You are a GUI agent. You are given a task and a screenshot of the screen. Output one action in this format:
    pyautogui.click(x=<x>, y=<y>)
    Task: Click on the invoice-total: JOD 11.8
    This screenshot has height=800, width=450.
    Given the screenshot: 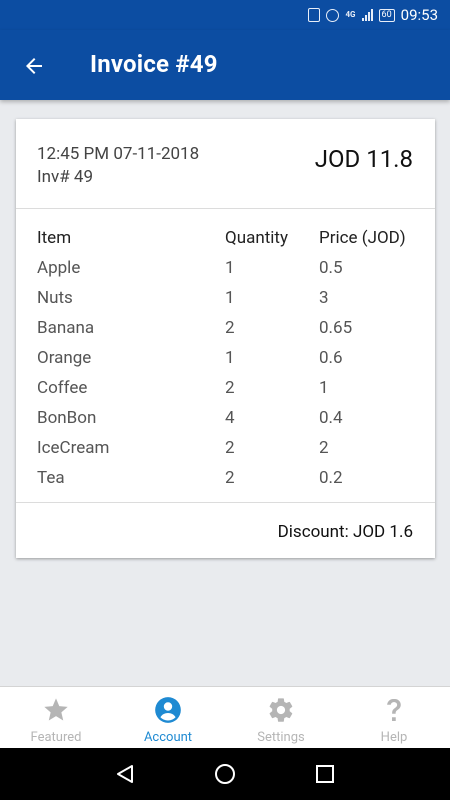 What is the action you would take?
    pyautogui.click(x=363, y=159)
    